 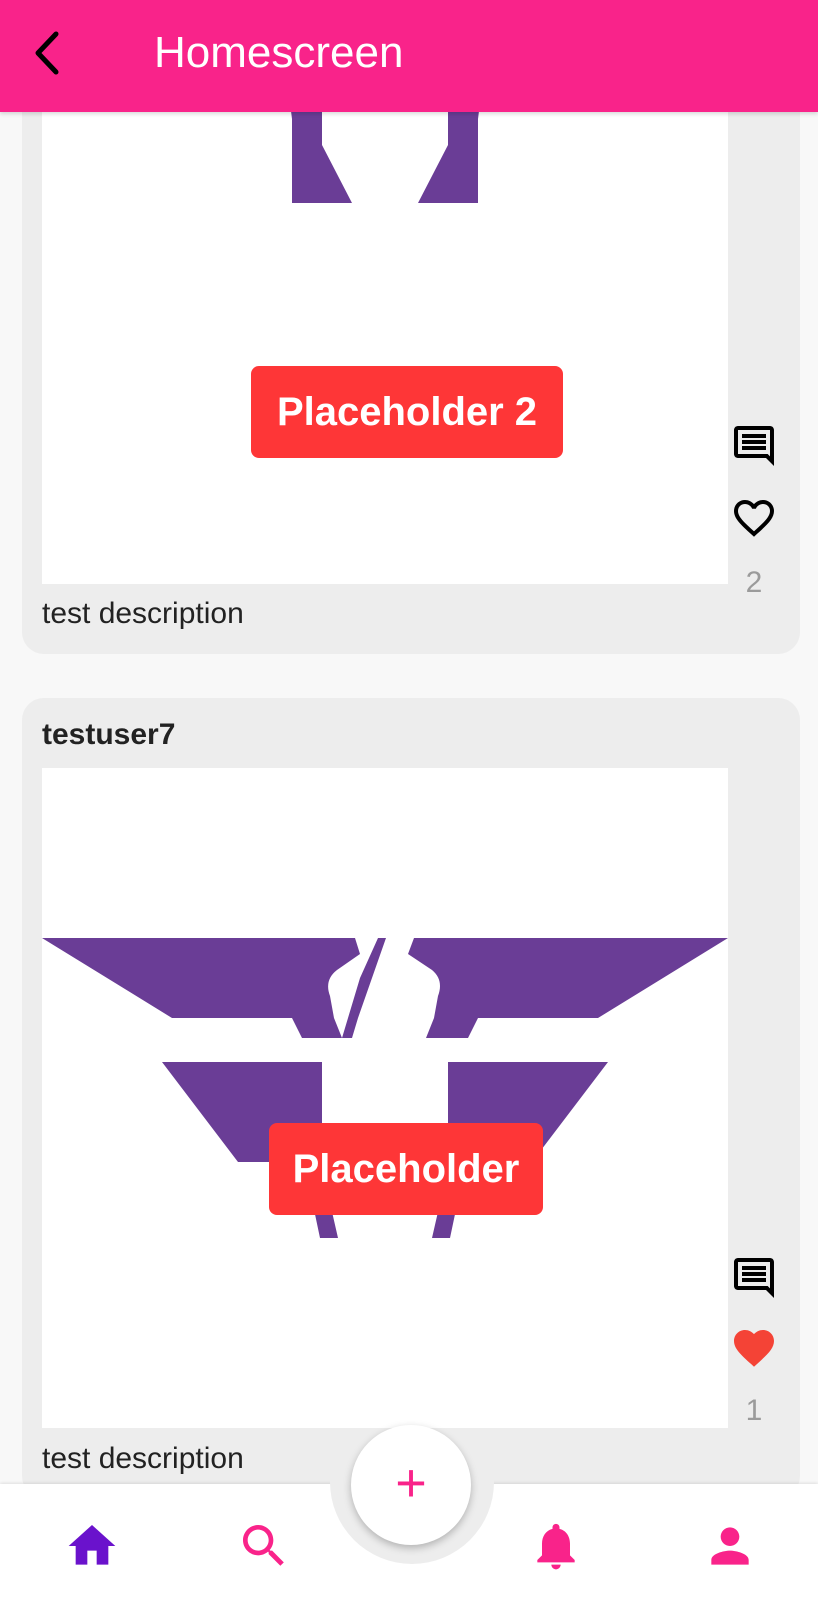 I want to click on page-title: Homescreen, so click(x=279, y=52).